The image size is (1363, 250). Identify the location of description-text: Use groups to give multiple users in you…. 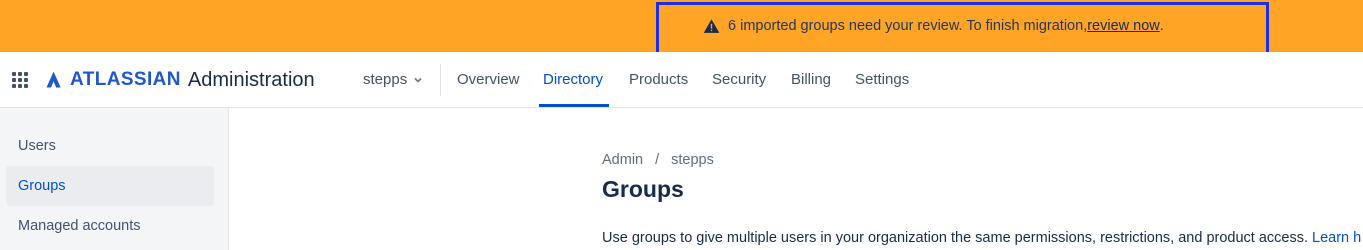
(957, 238).